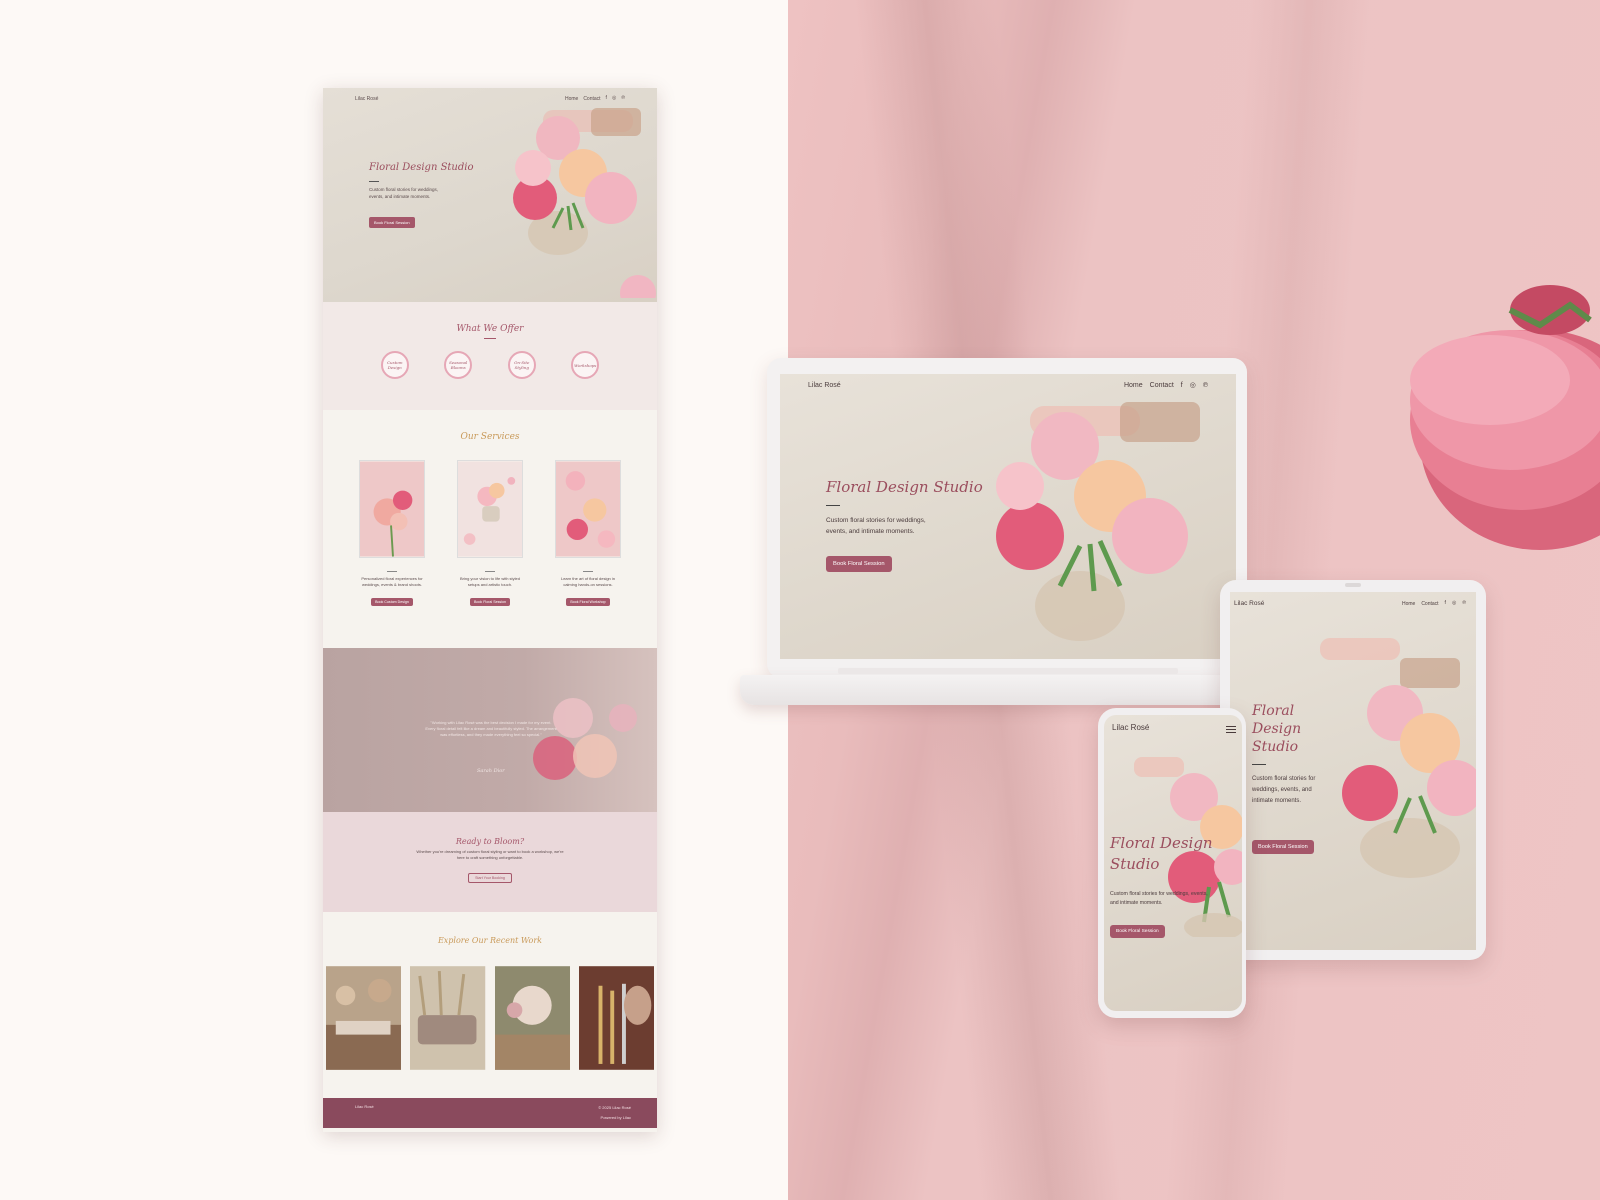 The height and width of the screenshot is (1200, 1600). I want to click on copyright: © 2025 Lilac Rosé, so click(614, 1107).